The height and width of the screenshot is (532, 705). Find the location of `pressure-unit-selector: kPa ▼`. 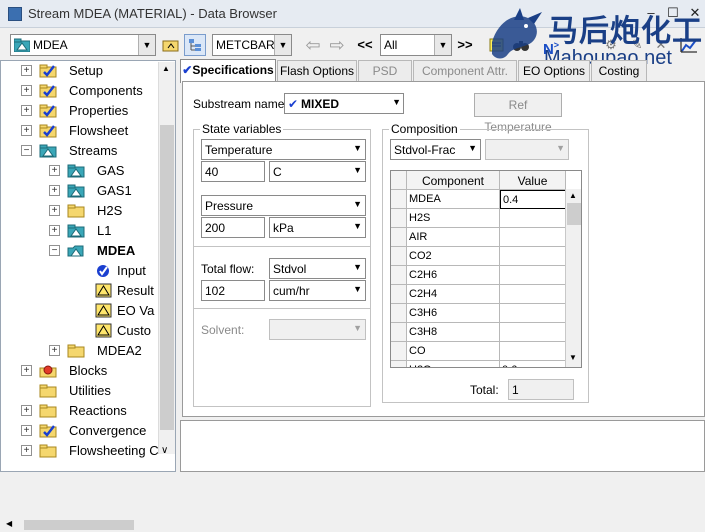

pressure-unit-selector: kPa ▼ is located at coordinates (317, 227).